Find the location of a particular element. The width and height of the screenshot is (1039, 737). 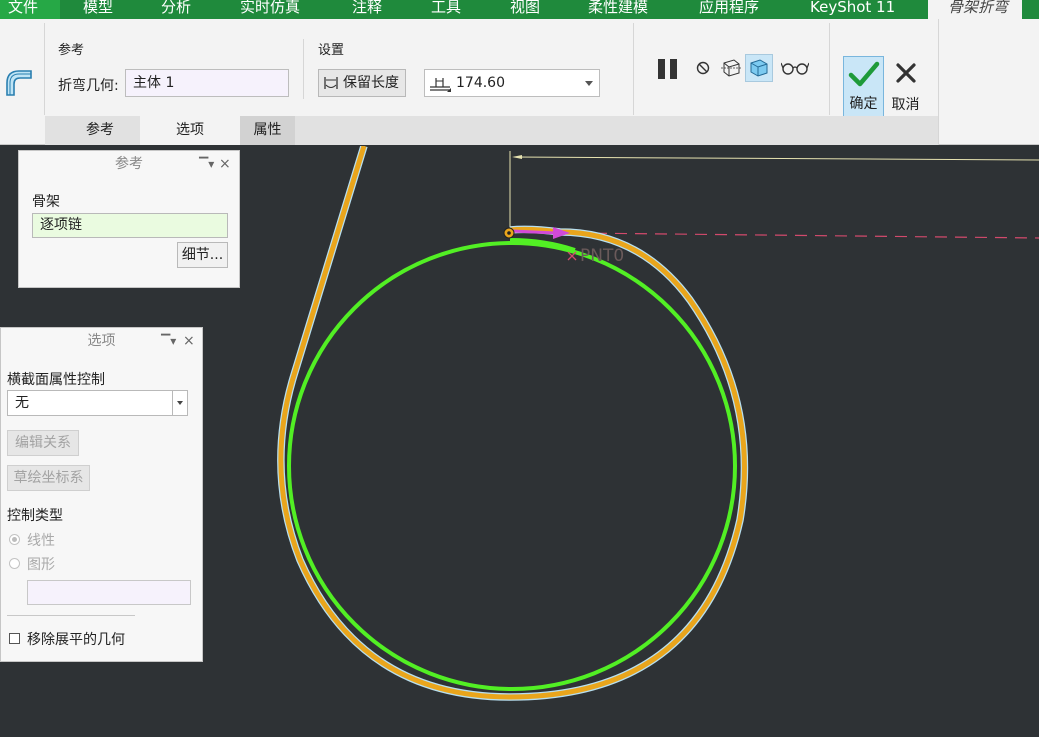

menu-applications: 应用程序 is located at coordinates (729, 8).